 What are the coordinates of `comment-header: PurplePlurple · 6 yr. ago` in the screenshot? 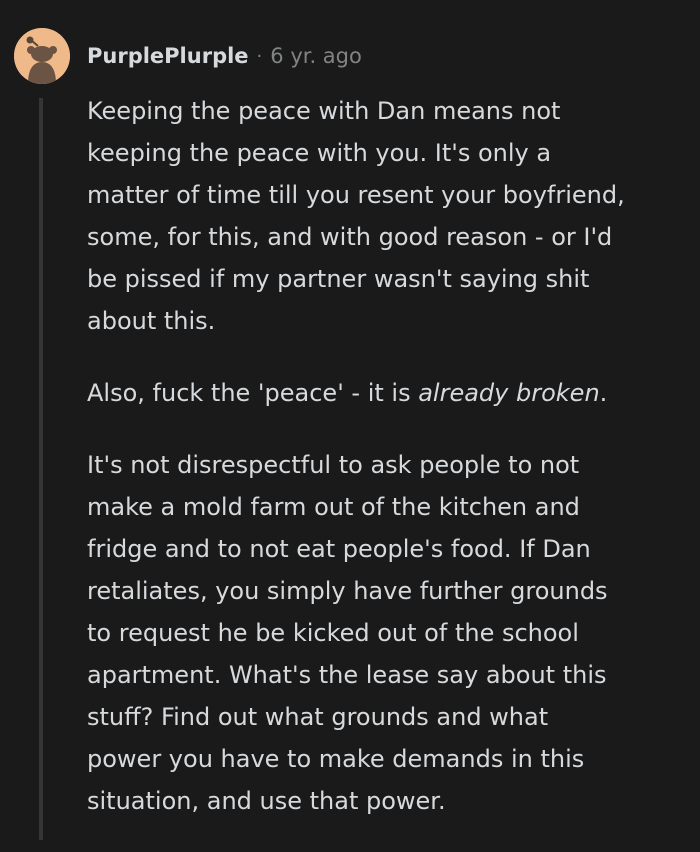 It's located at (224, 56).